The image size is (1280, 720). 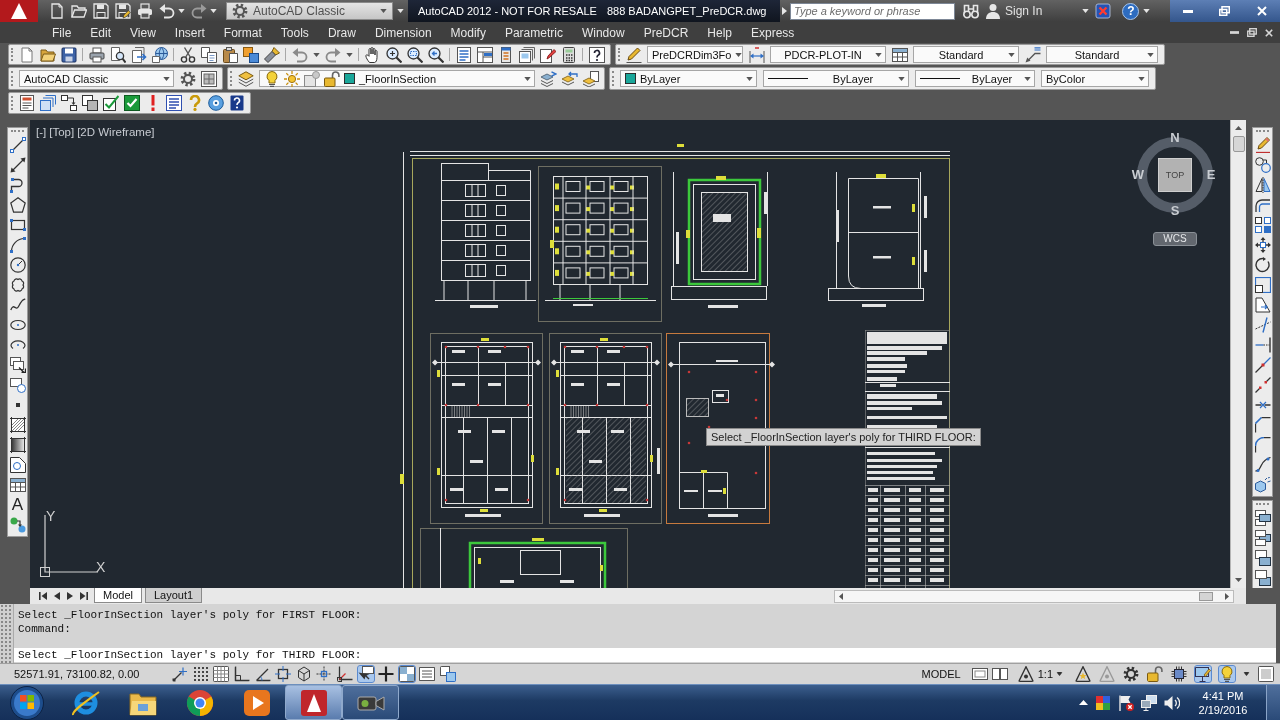 What do you see at coordinates (17, 505) in the screenshot?
I see `text-tool-button: A` at bounding box center [17, 505].